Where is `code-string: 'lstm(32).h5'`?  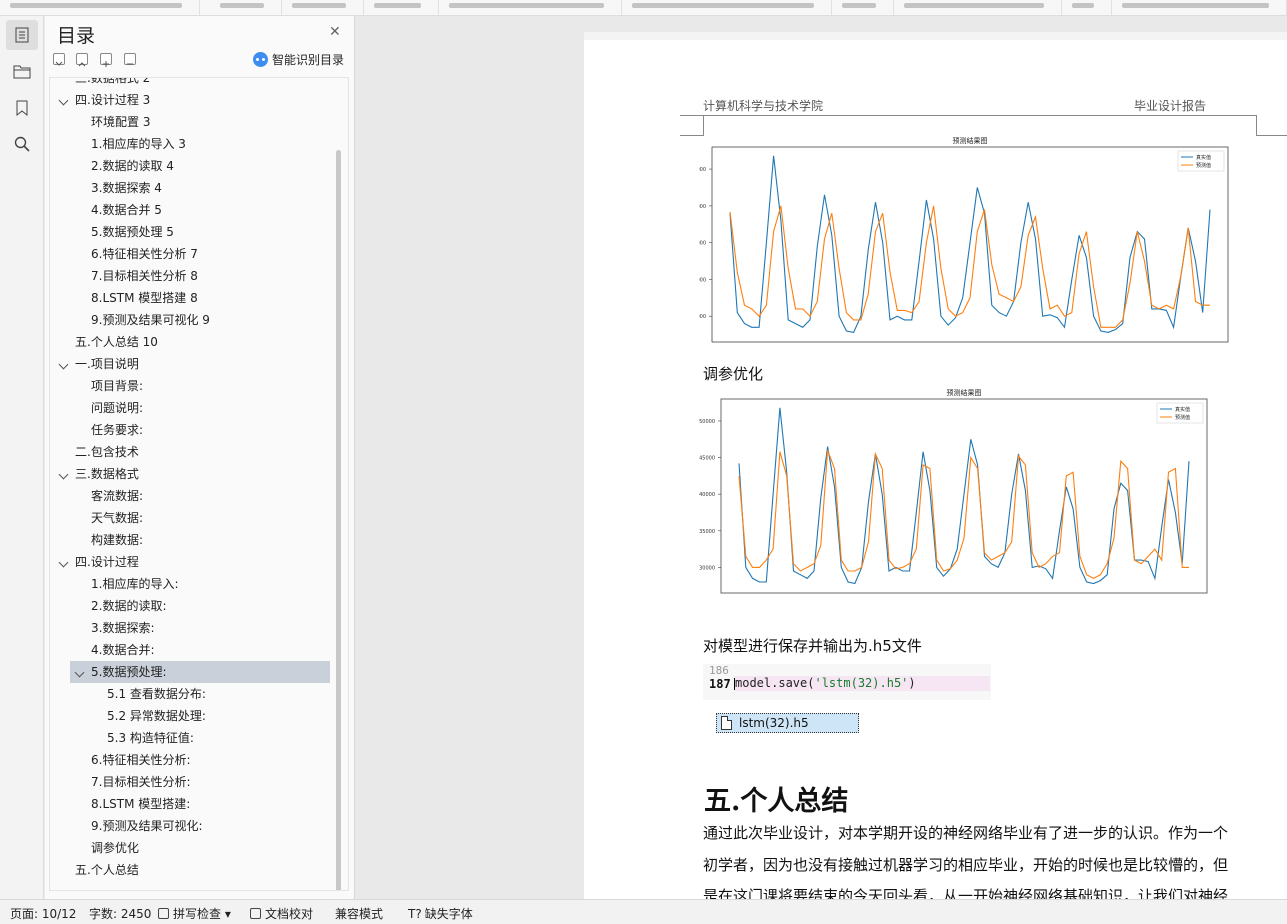
code-string: 'lstm(32).h5' is located at coordinates (861, 683).